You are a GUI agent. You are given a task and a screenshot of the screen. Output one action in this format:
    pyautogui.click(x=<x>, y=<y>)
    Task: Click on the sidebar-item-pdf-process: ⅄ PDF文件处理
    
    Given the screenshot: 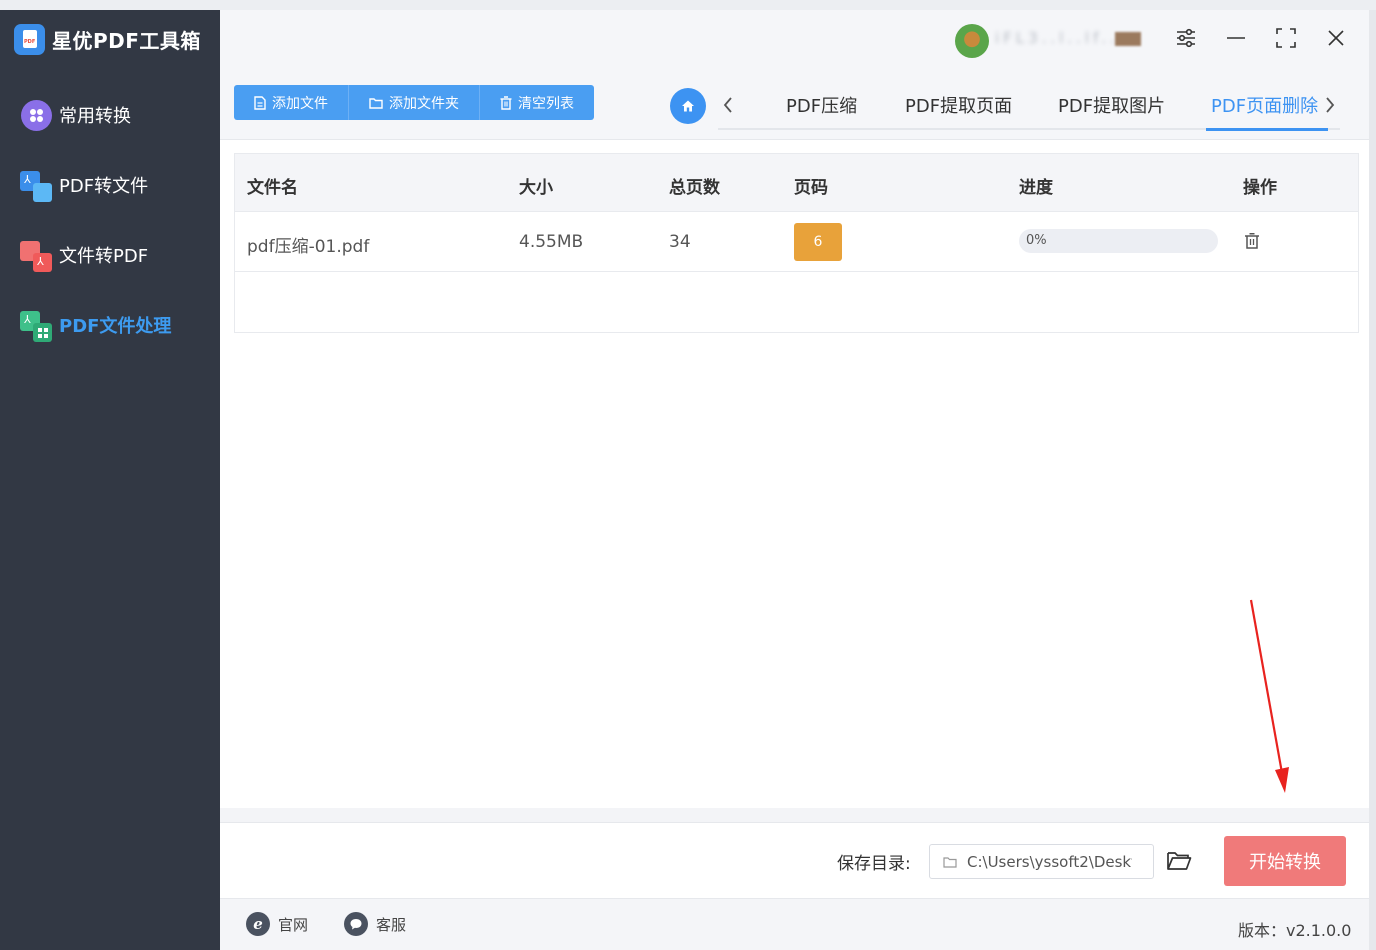 What is the action you would take?
    pyautogui.click(x=115, y=325)
    